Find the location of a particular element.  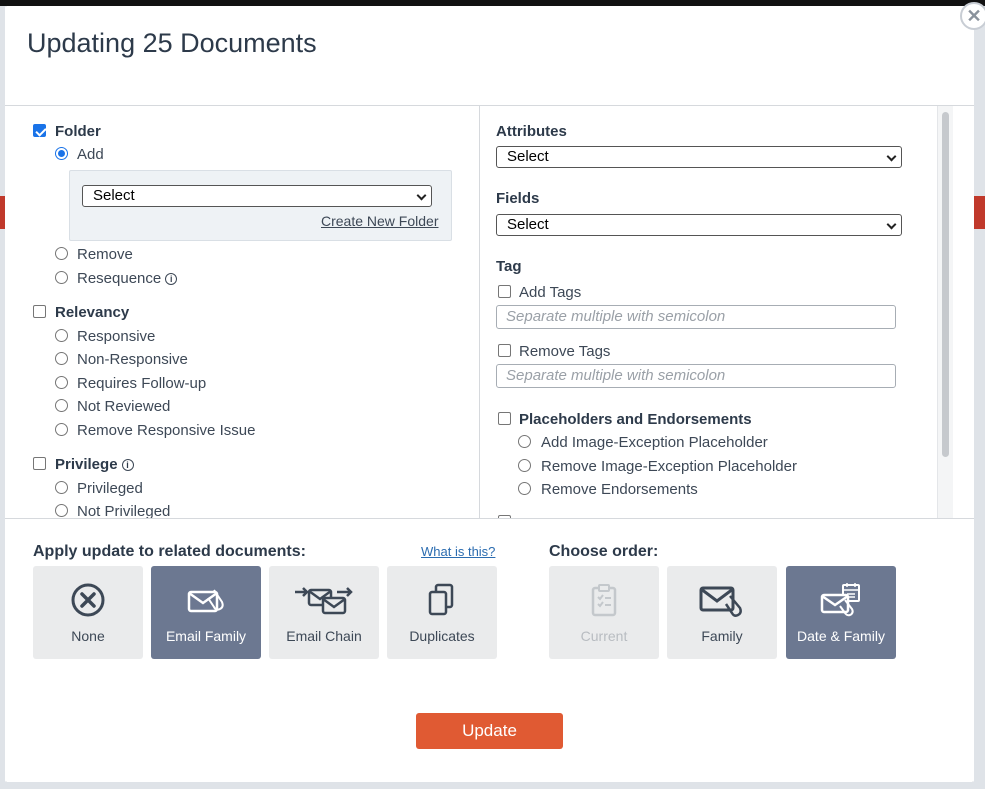

tag-label: Tag is located at coordinates (509, 266).